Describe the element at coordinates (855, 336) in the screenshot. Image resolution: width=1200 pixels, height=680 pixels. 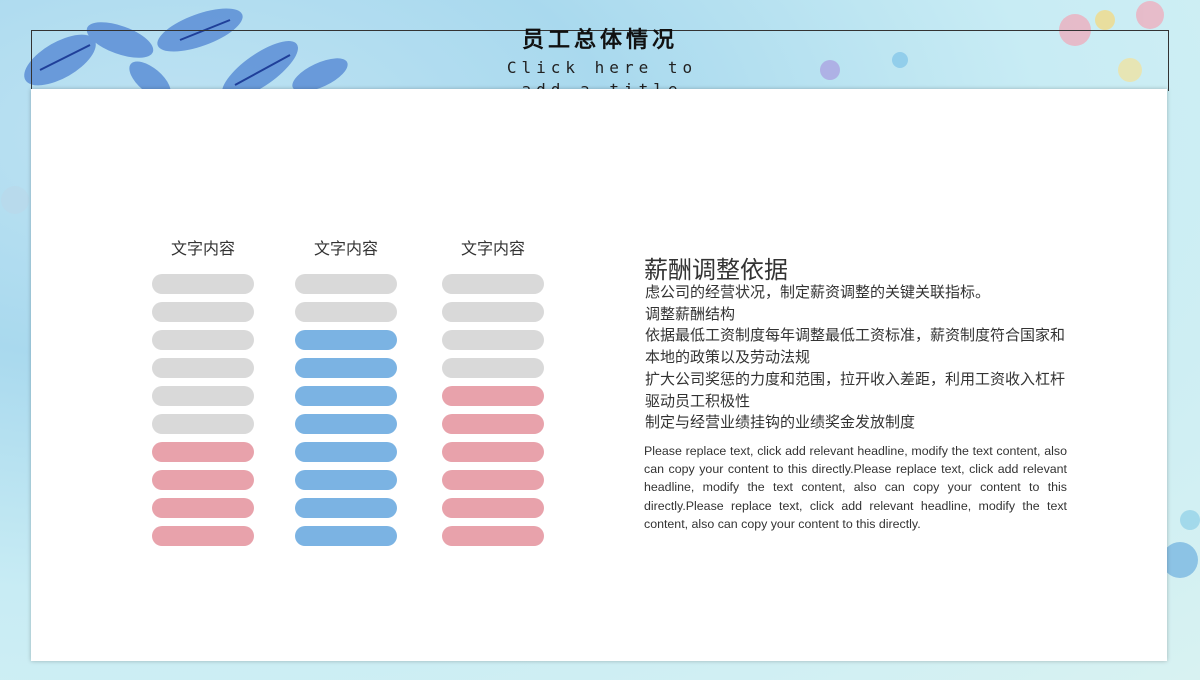
I see `text-line: 依据最低工资制度每年调整最低工资标准，薪资制度符合国家和` at that location.